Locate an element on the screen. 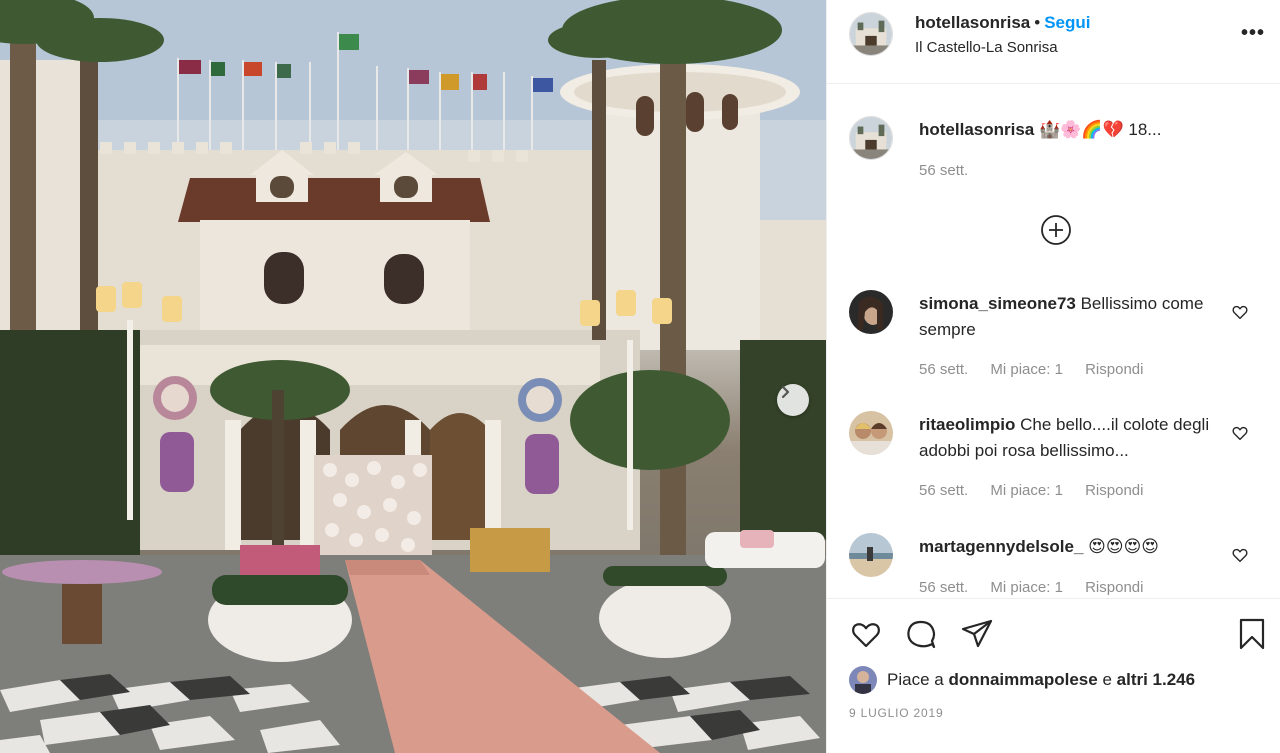 This screenshot has height=753, width=1280. liker-avatar is located at coordinates (863, 680).